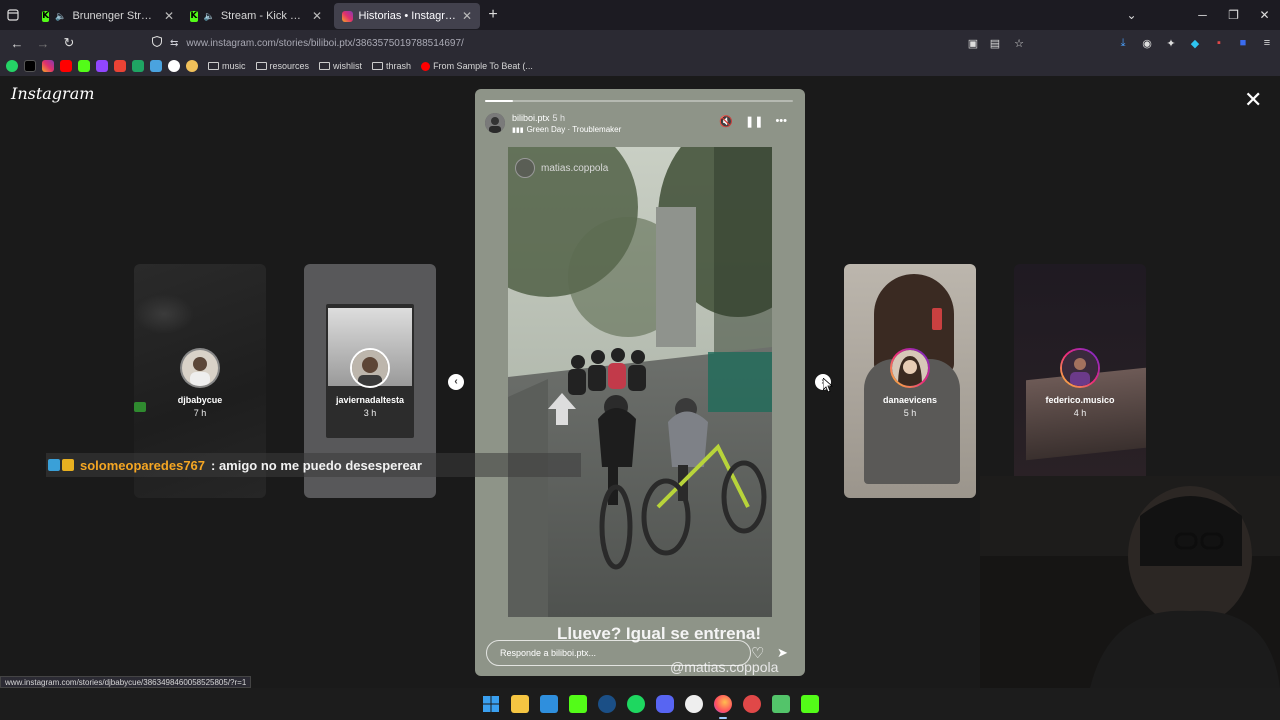 The width and height of the screenshot is (1280, 720). I want to click on story-thumb-phone, so click(937, 319).